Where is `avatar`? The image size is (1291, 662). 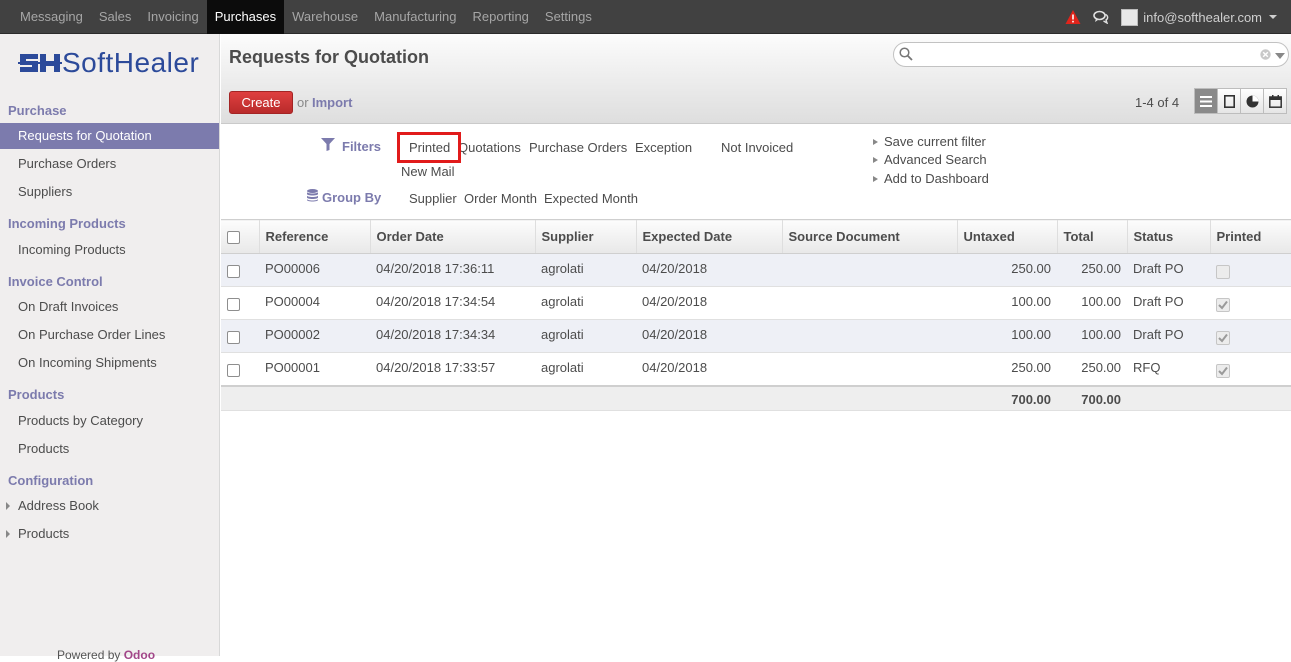 avatar is located at coordinates (1130, 17).